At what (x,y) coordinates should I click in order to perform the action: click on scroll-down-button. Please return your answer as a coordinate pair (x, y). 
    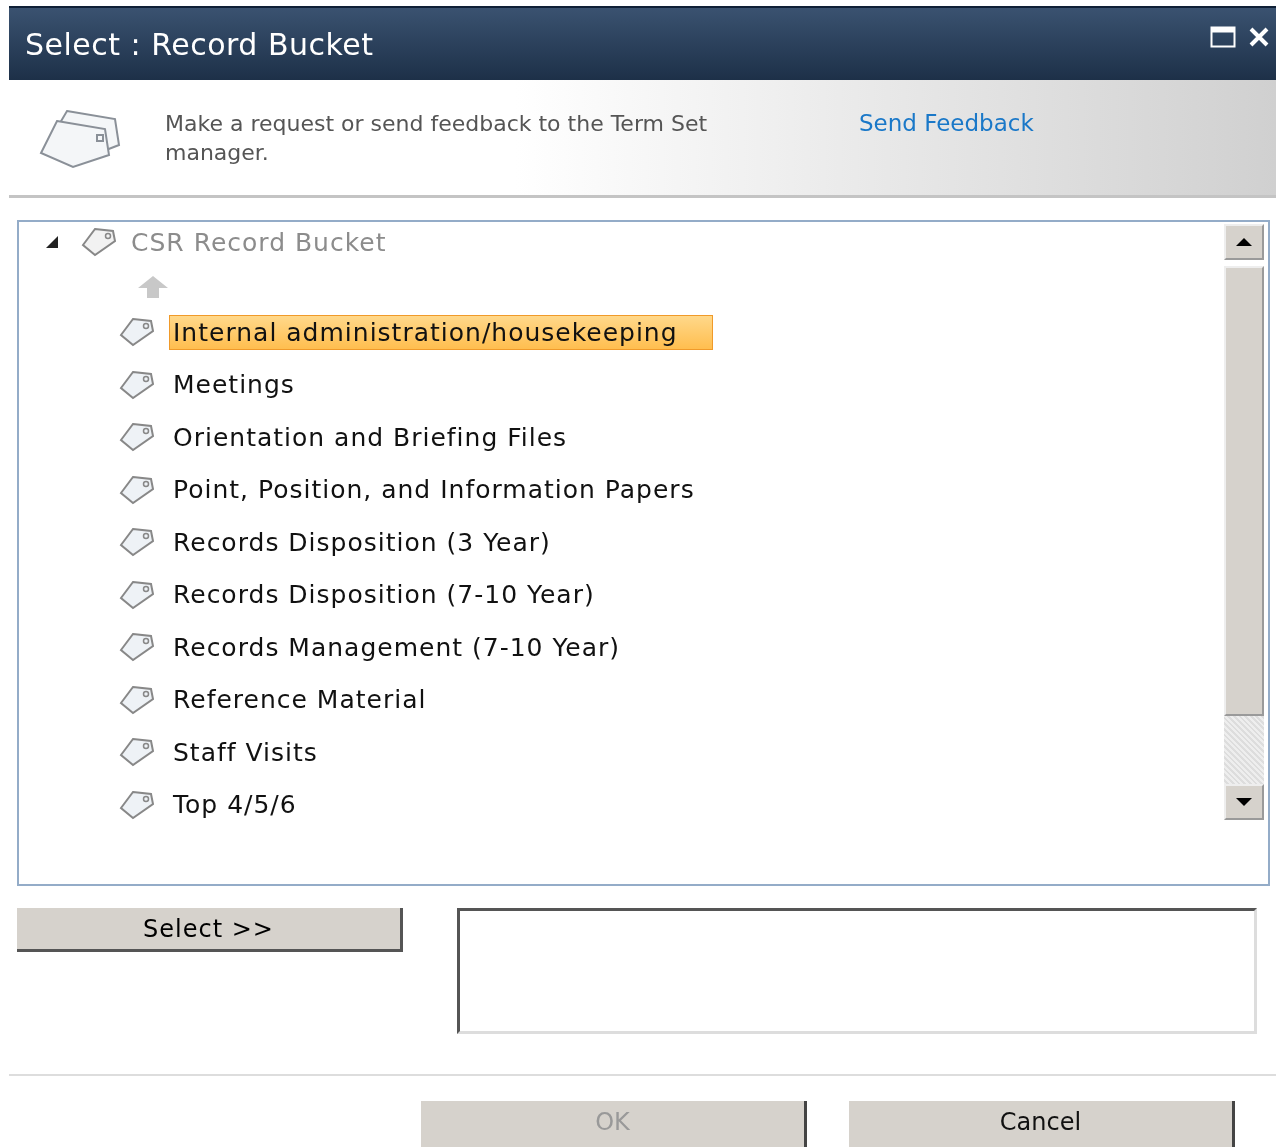
    Looking at the image, I should click on (1244, 802).